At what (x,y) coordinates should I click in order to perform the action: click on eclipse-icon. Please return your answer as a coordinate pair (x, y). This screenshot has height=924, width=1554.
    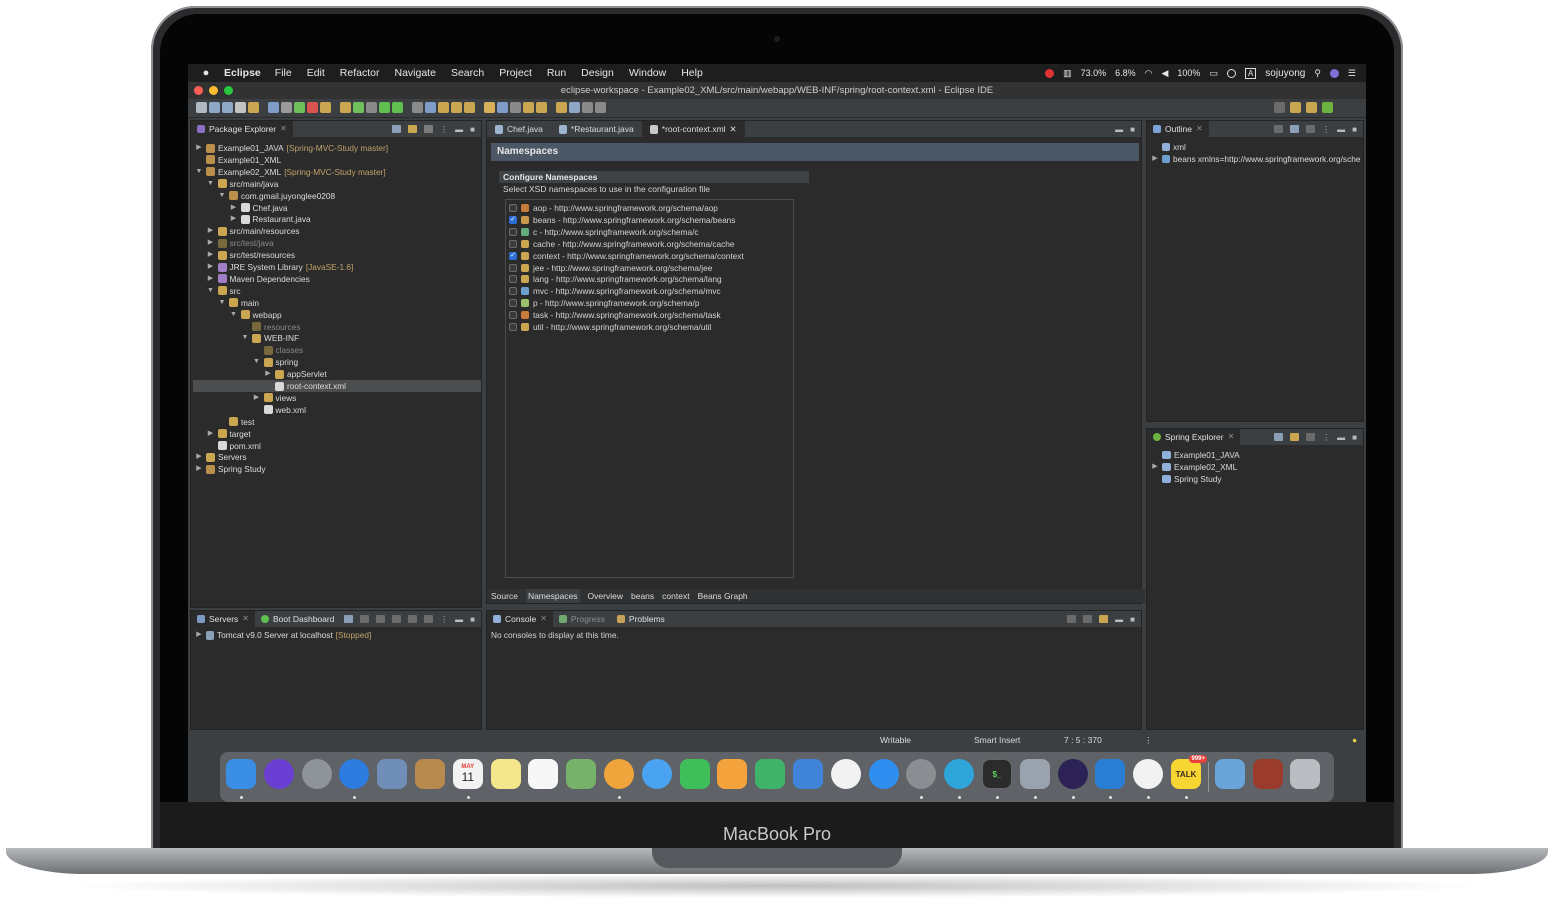
    Looking at the image, I should click on (1072, 774).